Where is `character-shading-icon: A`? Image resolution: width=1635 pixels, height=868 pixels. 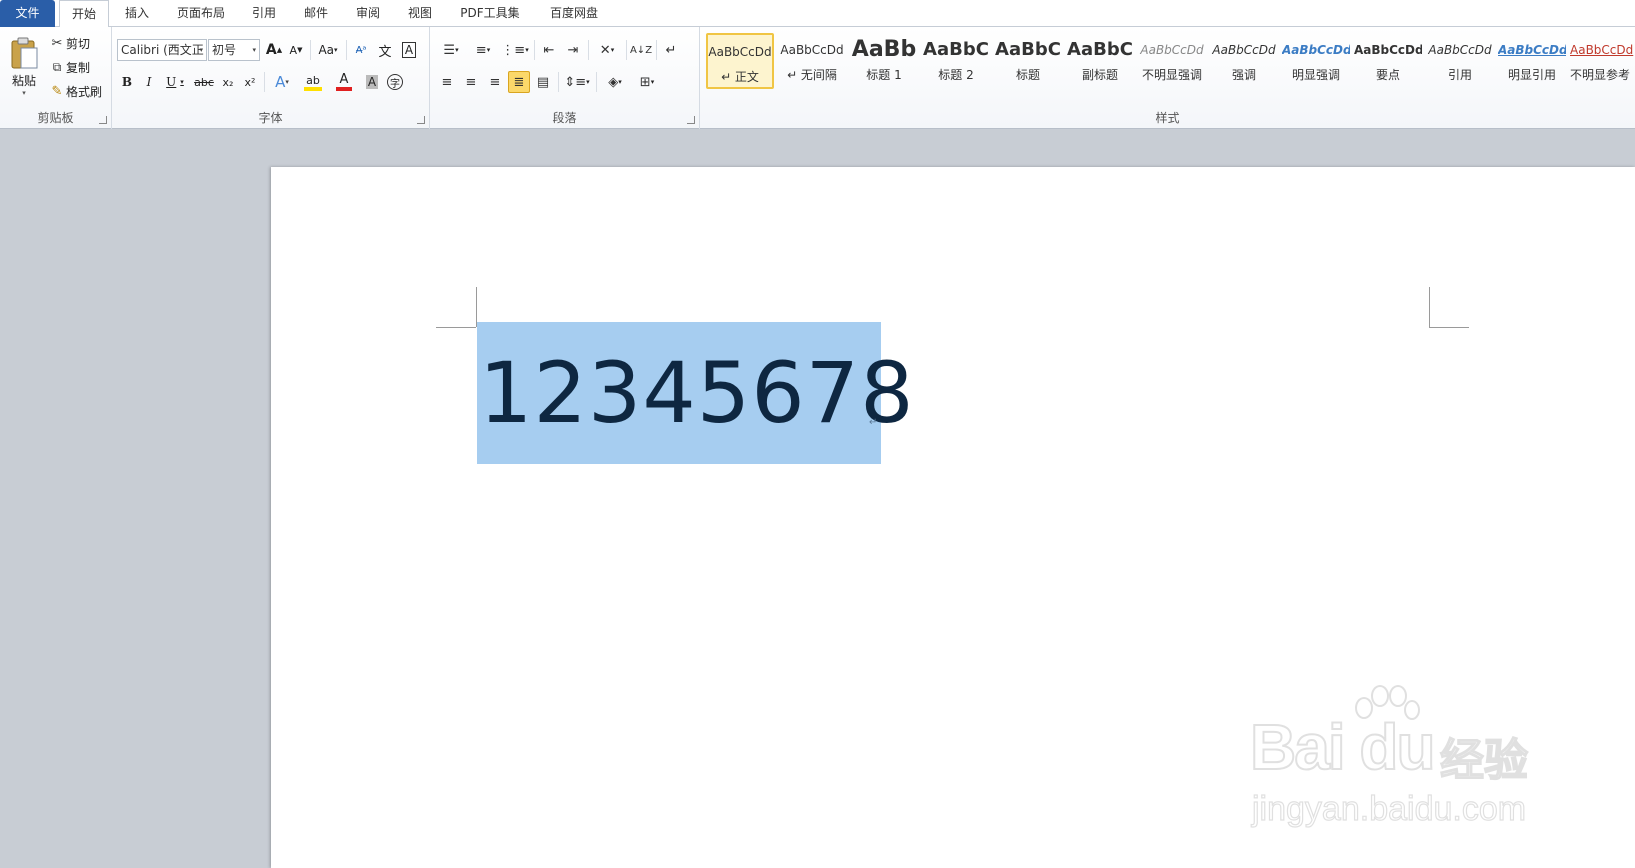 character-shading-icon: A is located at coordinates (372, 82).